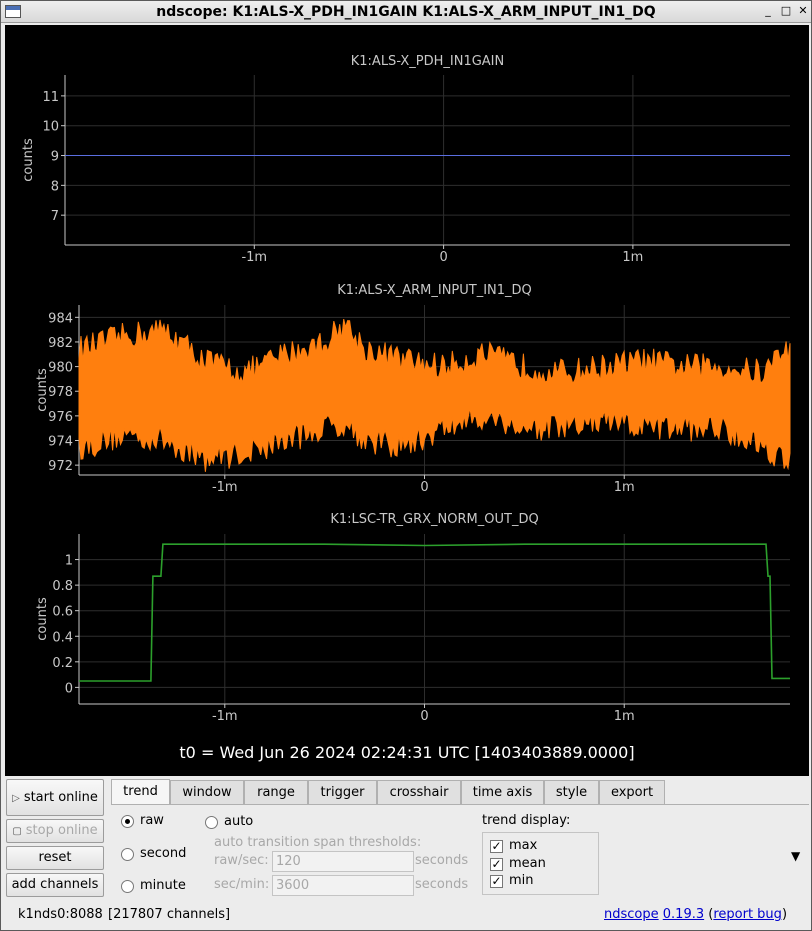  I want to click on report-bug-link: report bug, so click(747, 914).